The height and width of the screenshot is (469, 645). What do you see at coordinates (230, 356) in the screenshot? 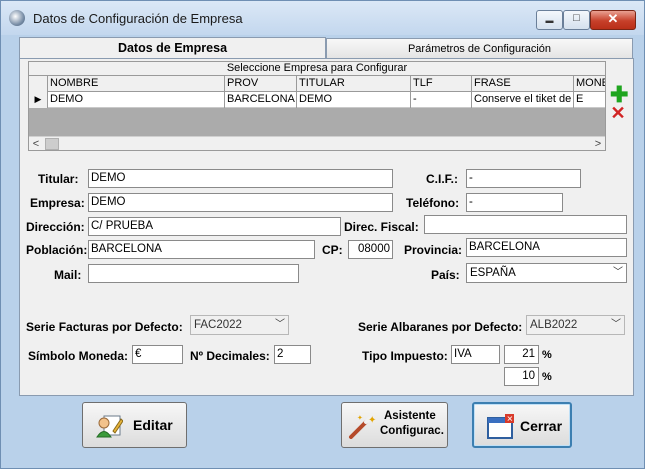
I see `decimales-label: Nº Decimales:` at bounding box center [230, 356].